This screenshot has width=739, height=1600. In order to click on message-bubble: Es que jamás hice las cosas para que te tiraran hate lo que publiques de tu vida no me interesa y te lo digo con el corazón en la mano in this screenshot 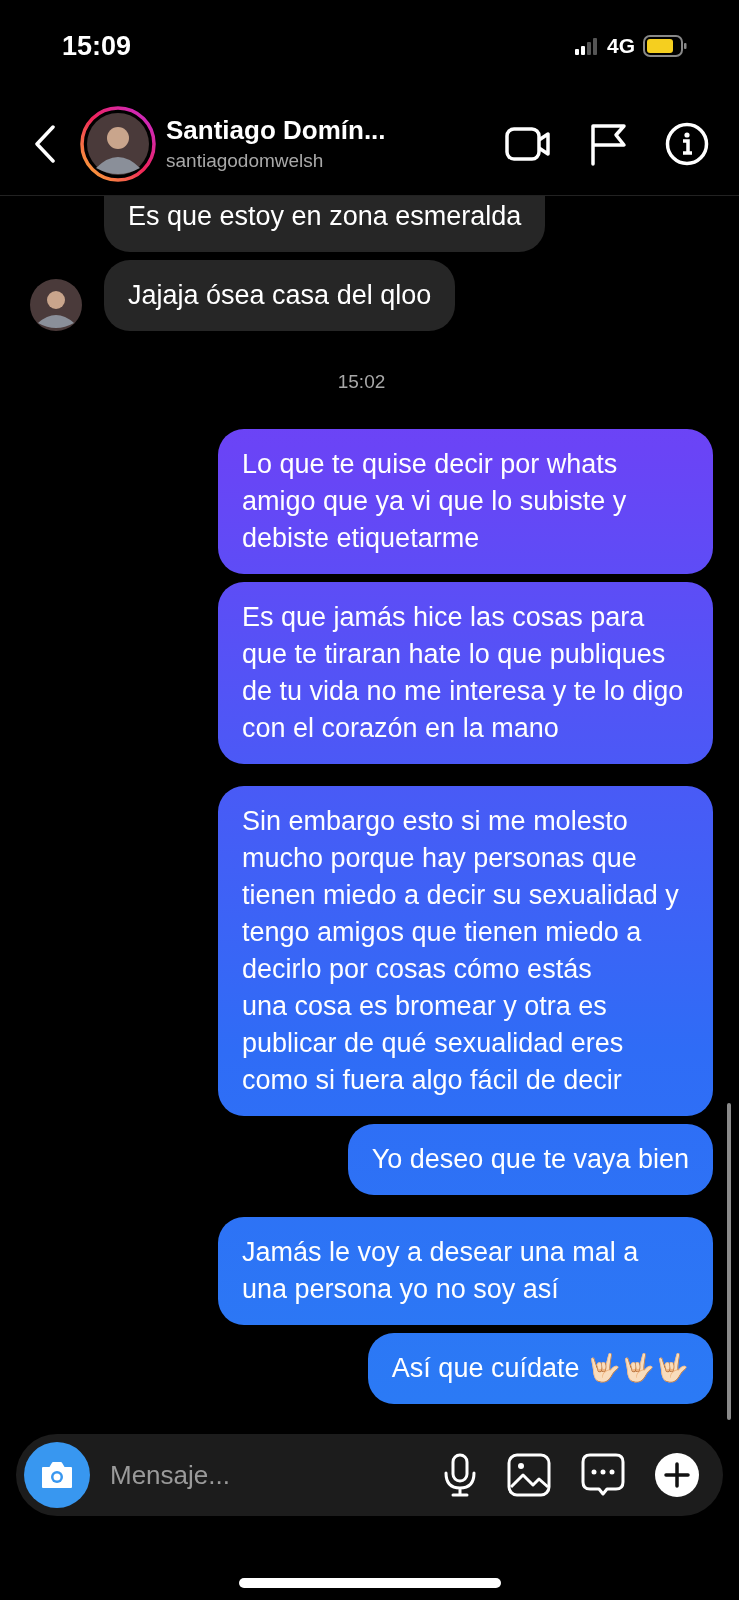, I will do `click(465, 673)`.